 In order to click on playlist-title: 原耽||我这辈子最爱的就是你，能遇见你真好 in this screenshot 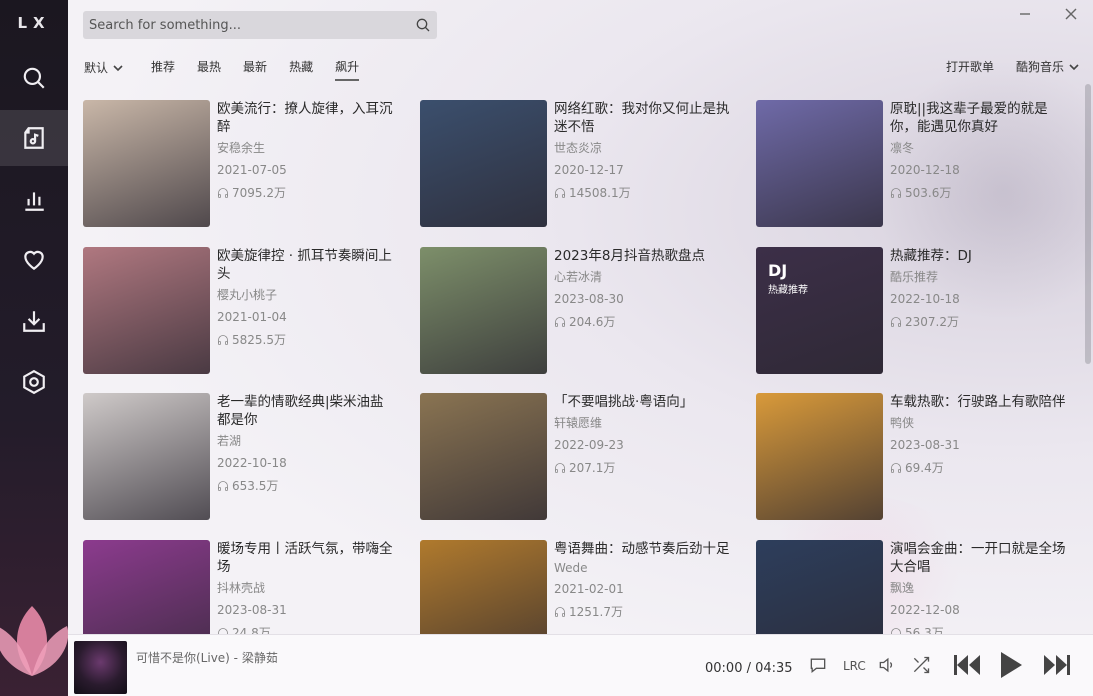, I will do `click(980, 118)`.